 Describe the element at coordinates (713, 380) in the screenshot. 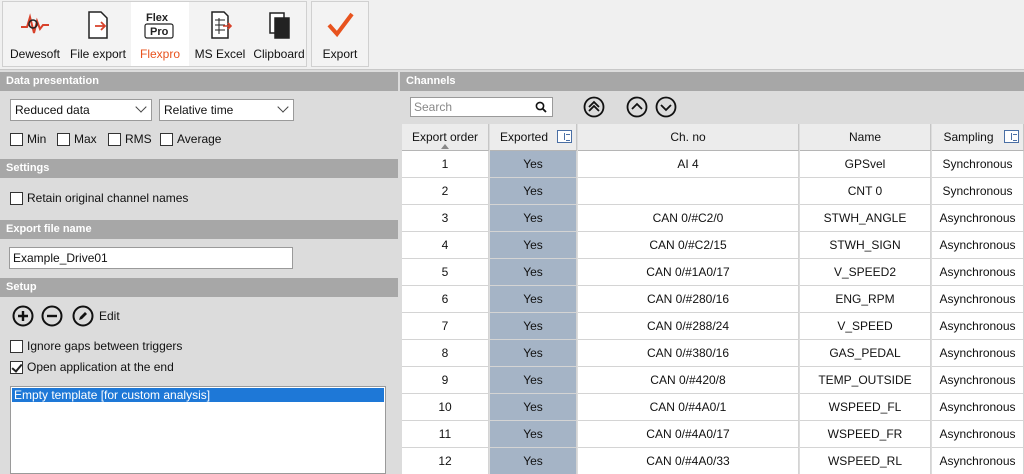

I see `table-row: 9 Yes CAN 0/#420/8 TEMP_OUTSIDE Asynchronous` at that location.